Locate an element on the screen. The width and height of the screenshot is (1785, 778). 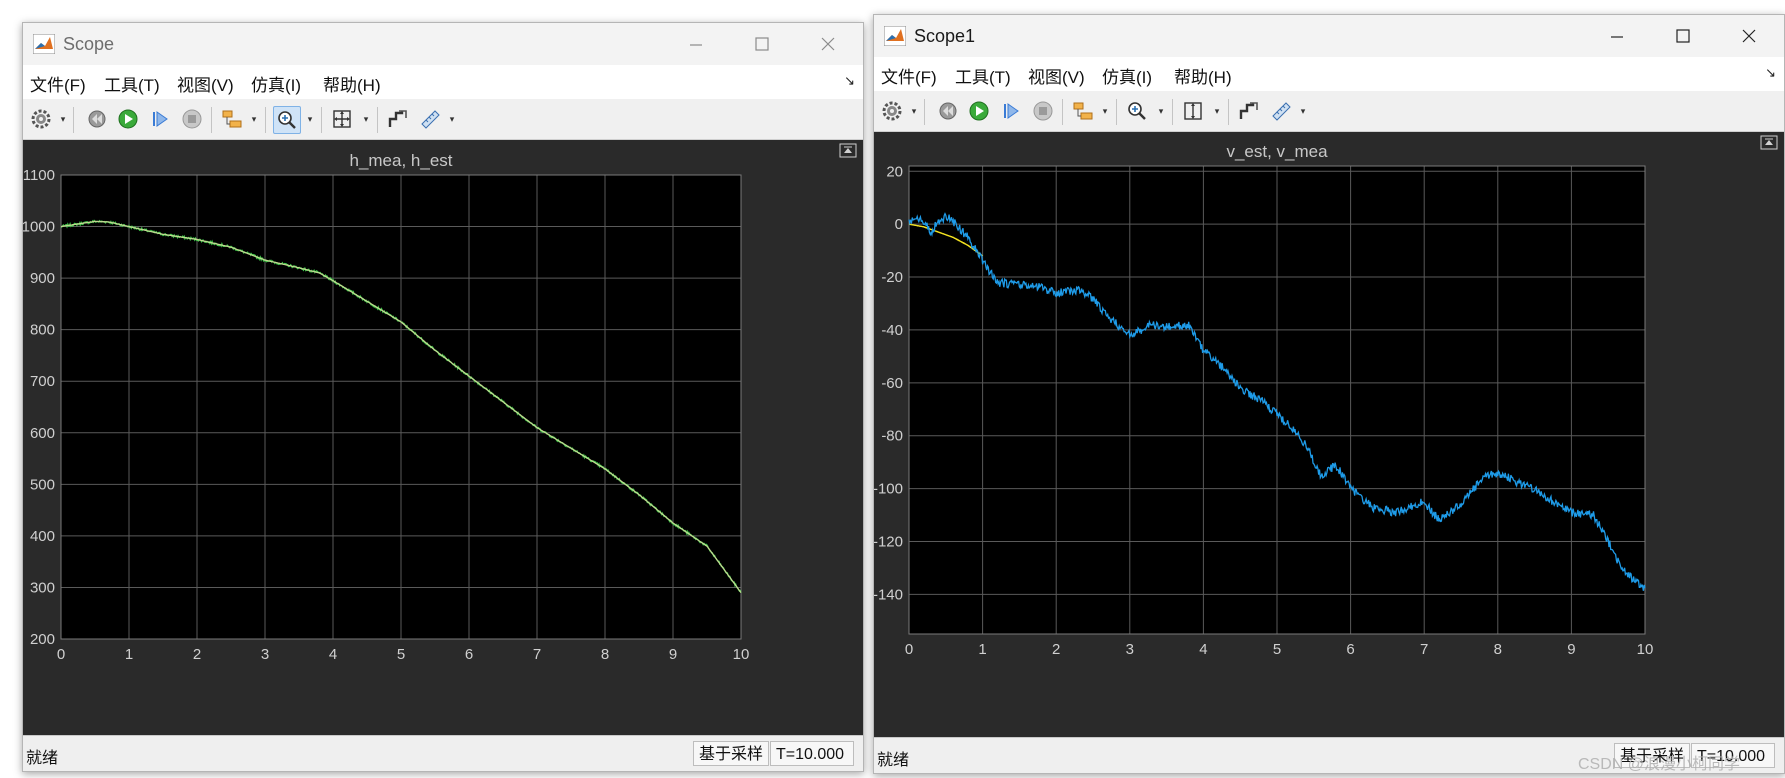
x-tick-label: 2 is located at coordinates (197, 654).